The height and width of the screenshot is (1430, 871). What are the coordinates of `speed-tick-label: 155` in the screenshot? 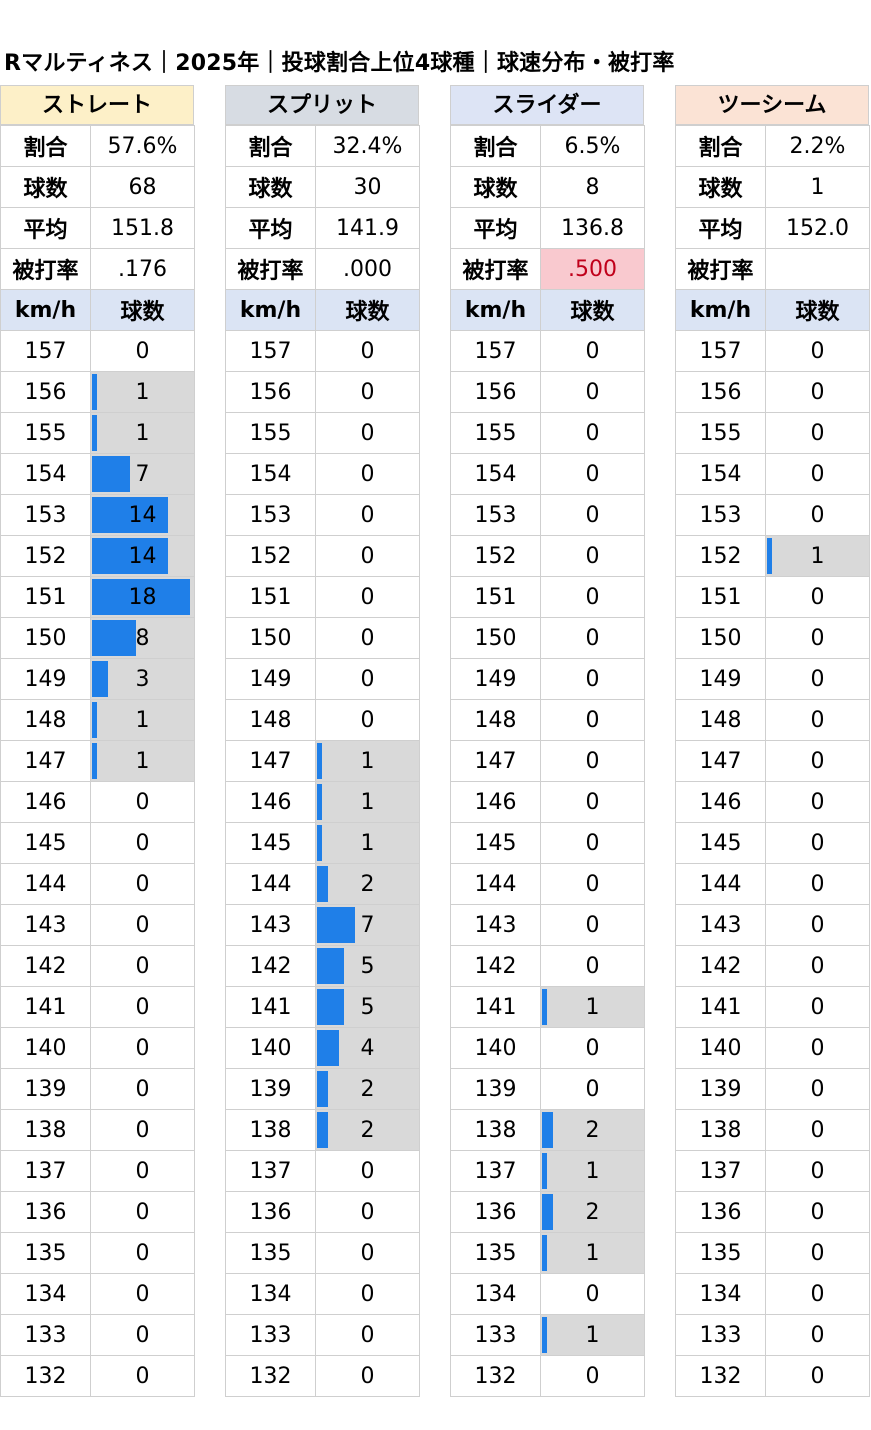 It's located at (495, 433).